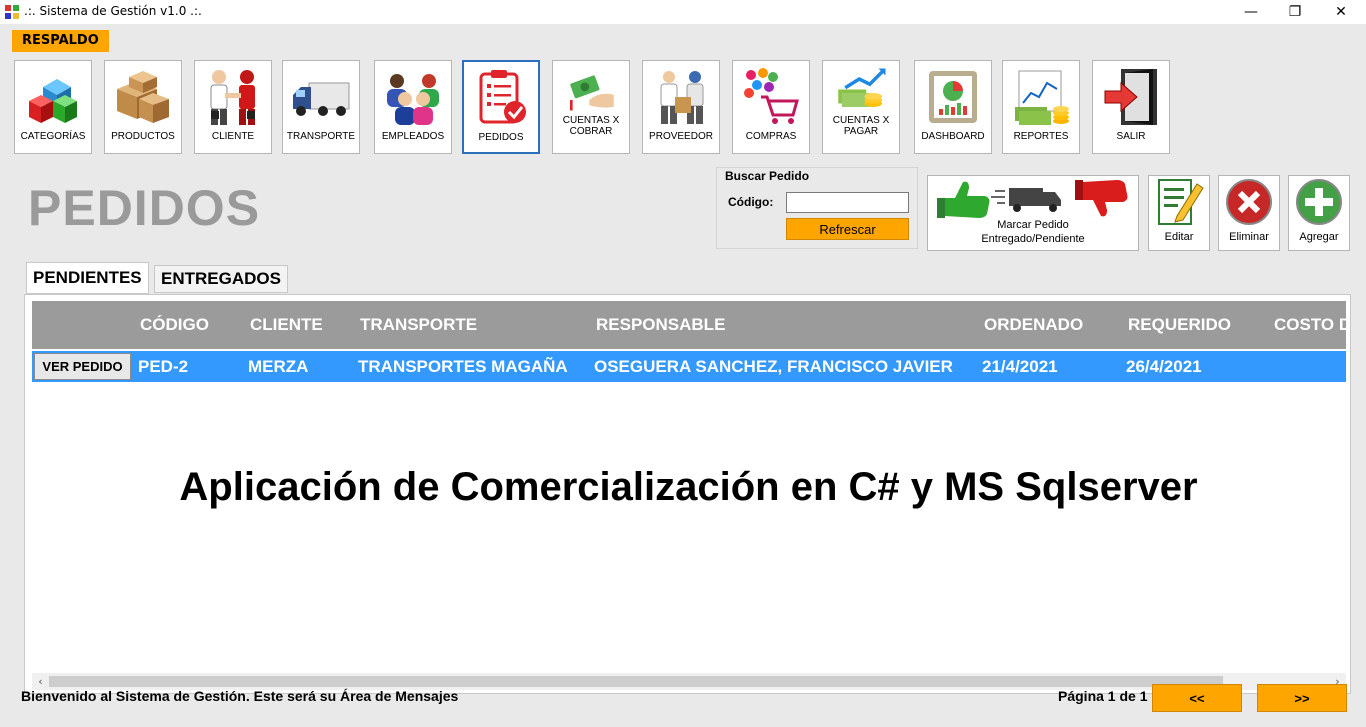  Describe the element at coordinates (1131, 136) in the screenshot. I see `toolbar-label: SALIR` at that location.